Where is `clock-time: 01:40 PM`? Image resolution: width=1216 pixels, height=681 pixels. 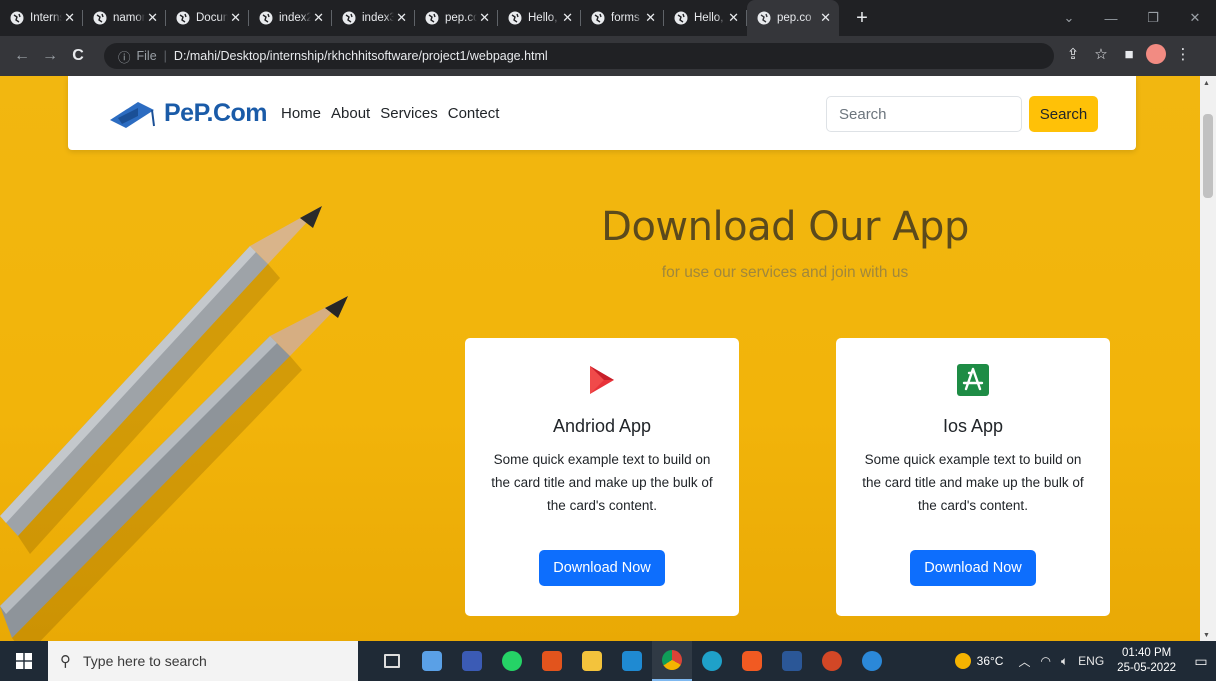
clock-time: 01:40 PM is located at coordinates (1146, 653).